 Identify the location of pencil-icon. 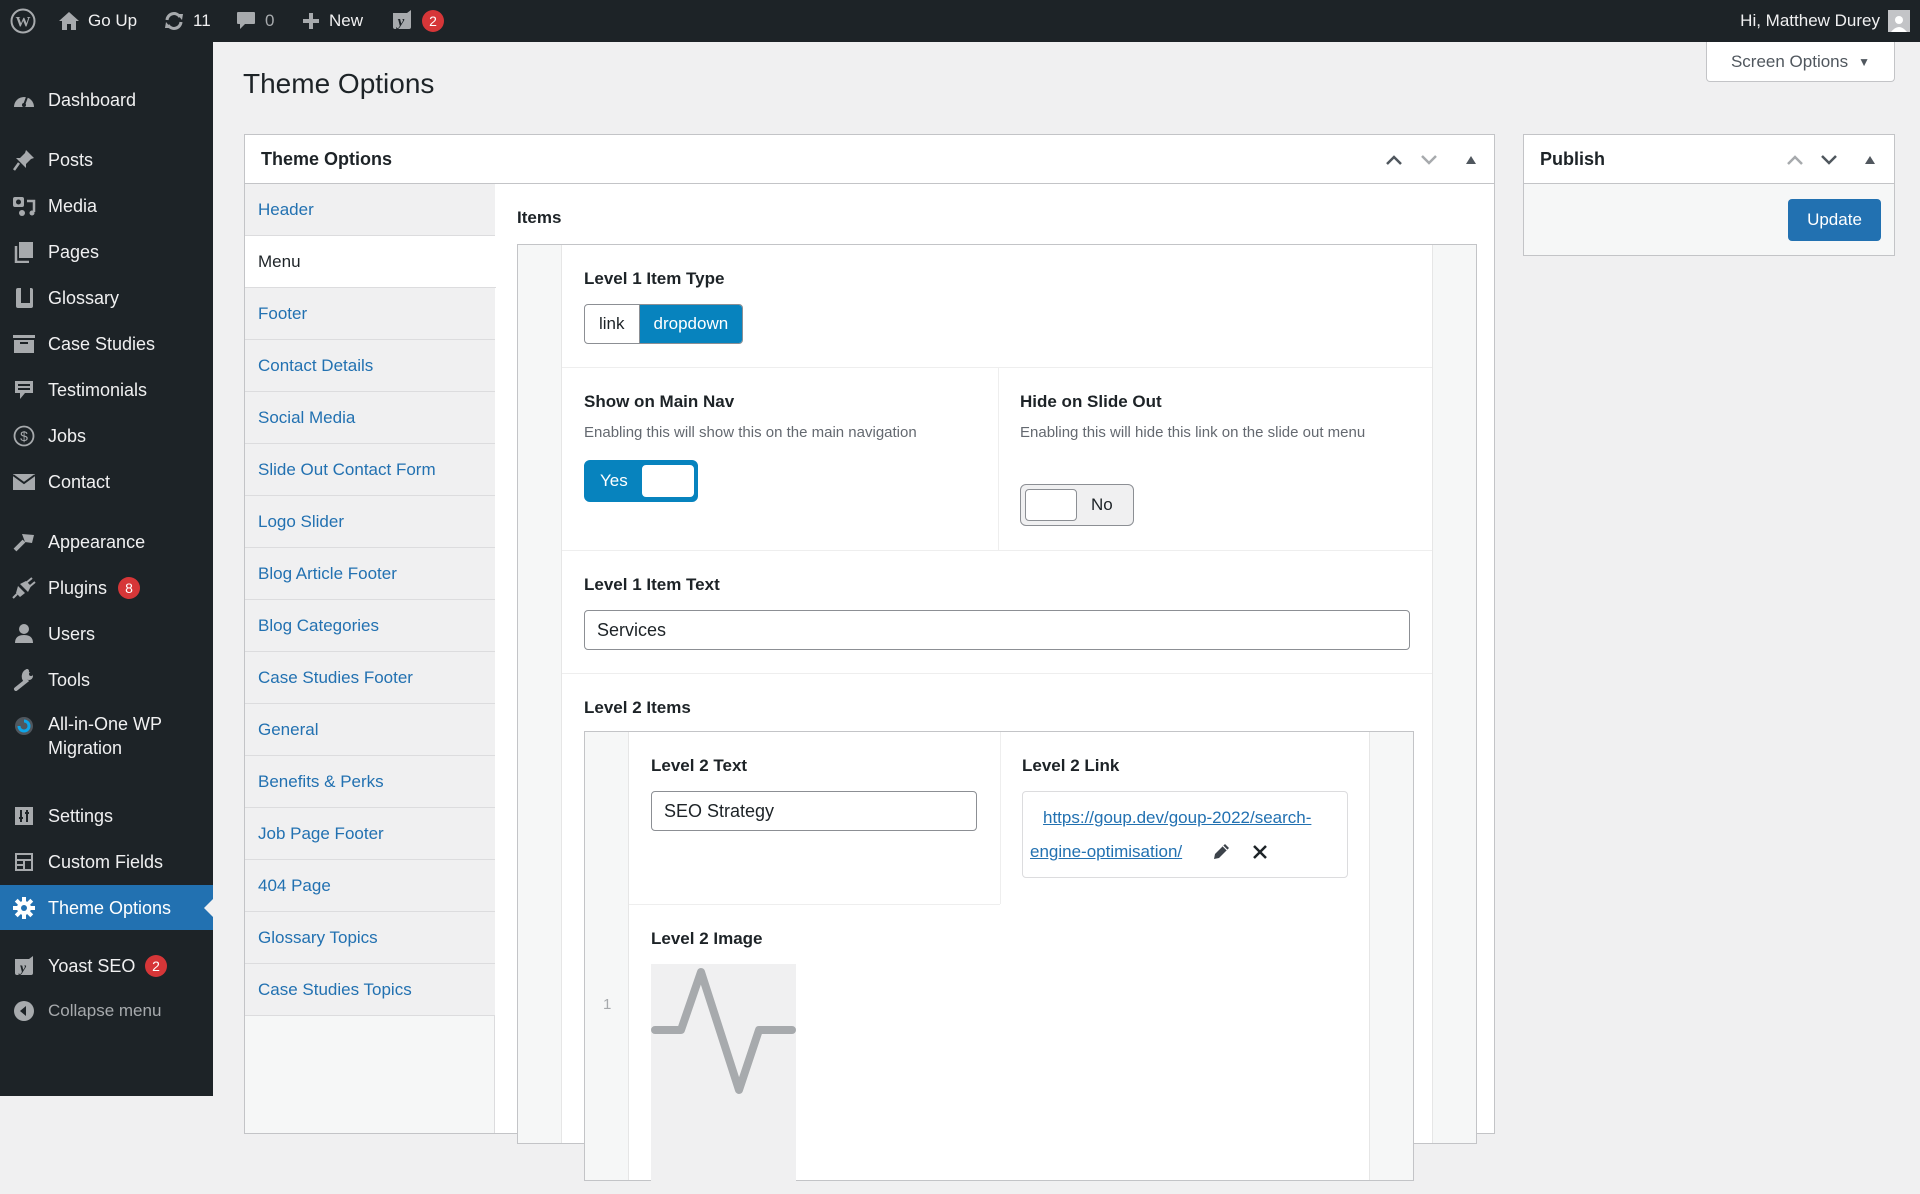
(1221, 851).